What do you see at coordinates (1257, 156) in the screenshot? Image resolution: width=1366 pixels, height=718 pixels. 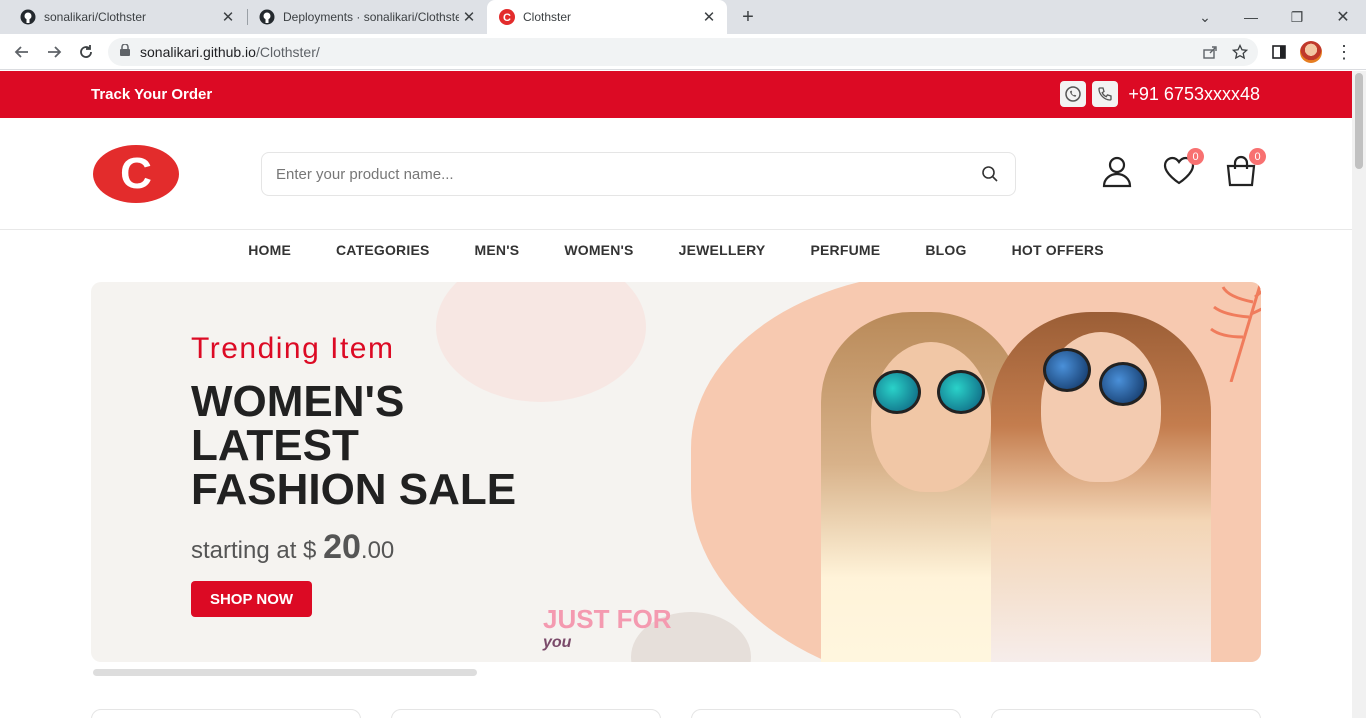 I see `cart-count-badge: 0` at bounding box center [1257, 156].